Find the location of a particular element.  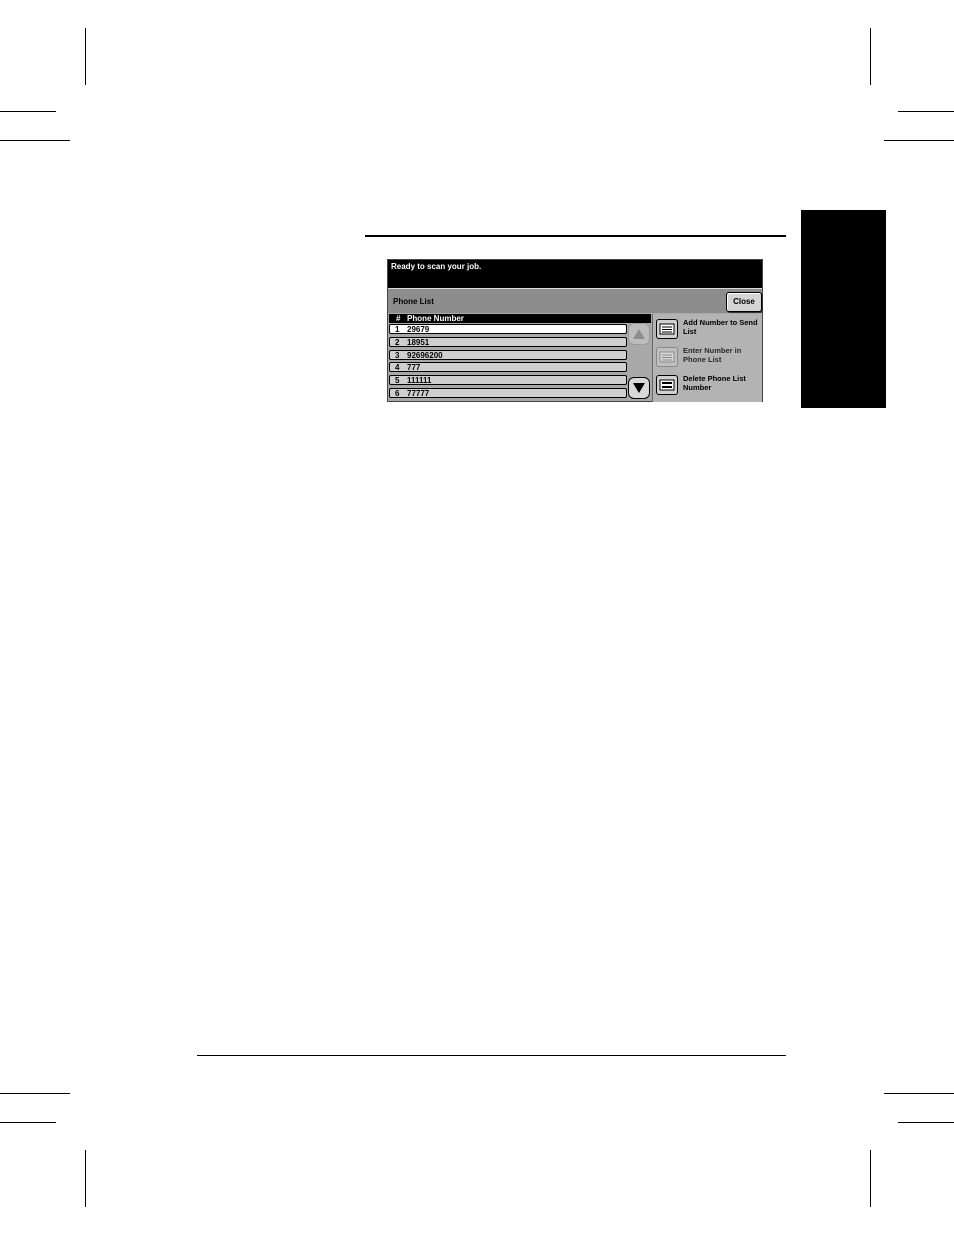

add-number-label: Add Number to Send List is located at coordinates (720, 327).